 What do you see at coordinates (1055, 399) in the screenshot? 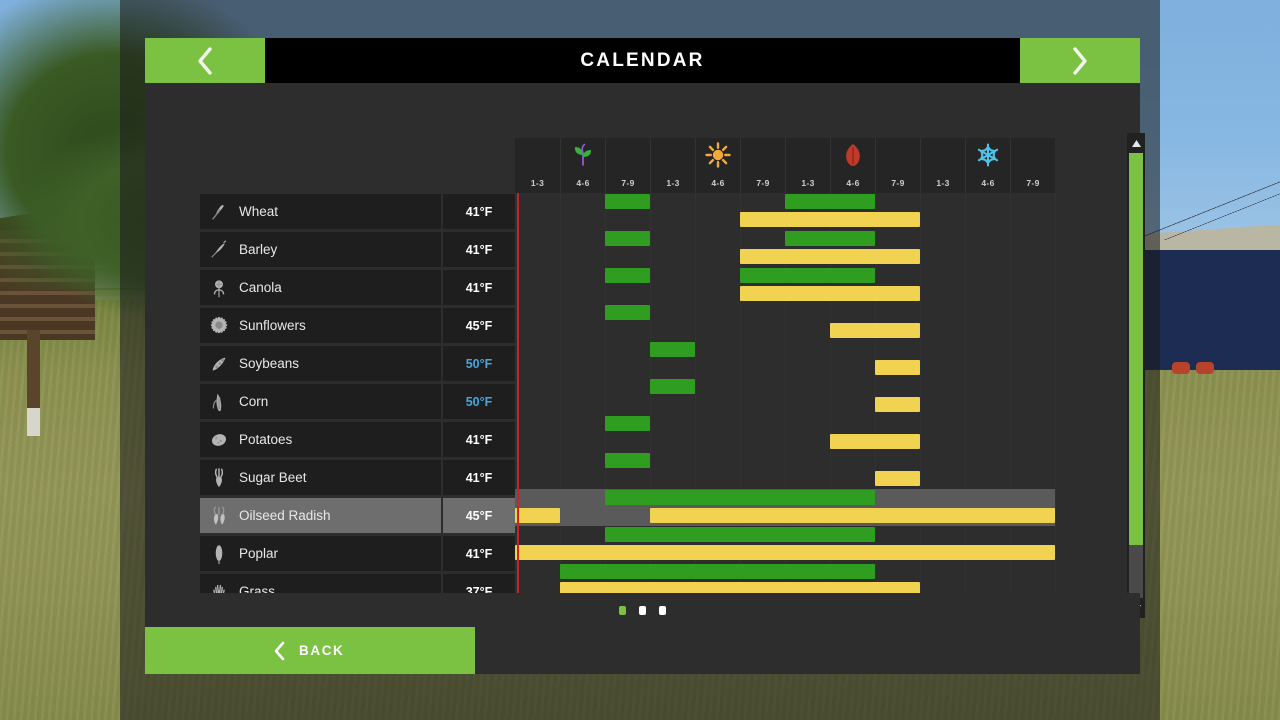
I see `chart-gridline` at bounding box center [1055, 399].